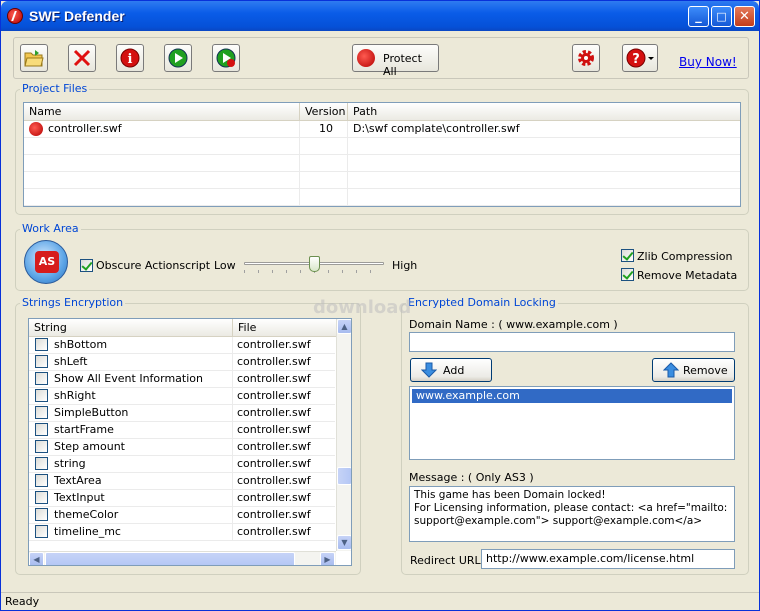 This screenshot has width=760, height=611. What do you see at coordinates (182, 481) in the screenshot?
I see `table-row: TextArea controller.swf` at bounding box center [182, 481].